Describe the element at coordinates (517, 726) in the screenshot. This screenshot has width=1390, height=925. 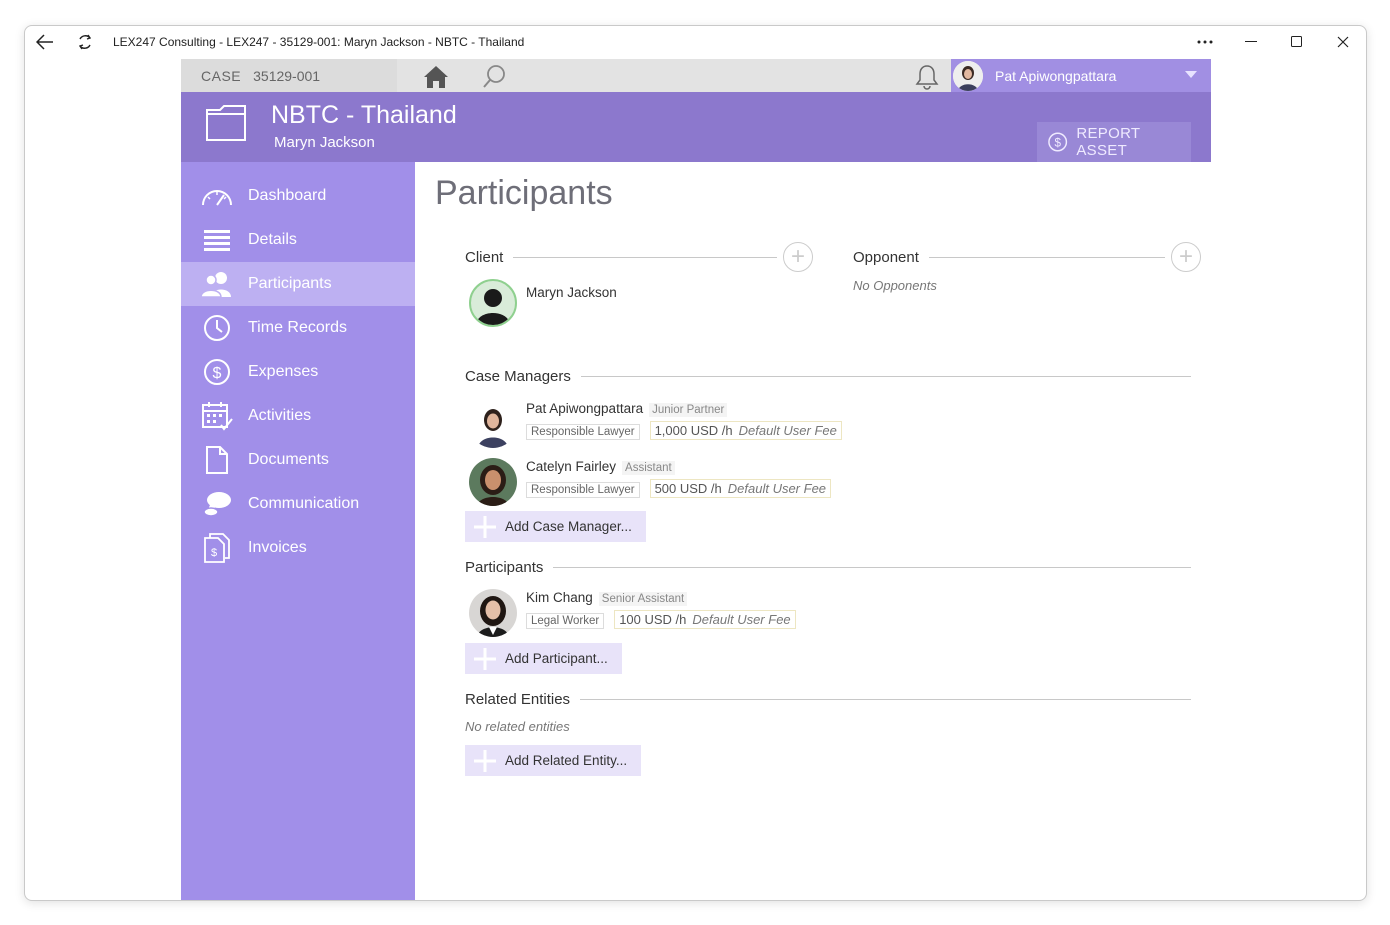
I see `no-related-entities-text: No related entities` at that location.